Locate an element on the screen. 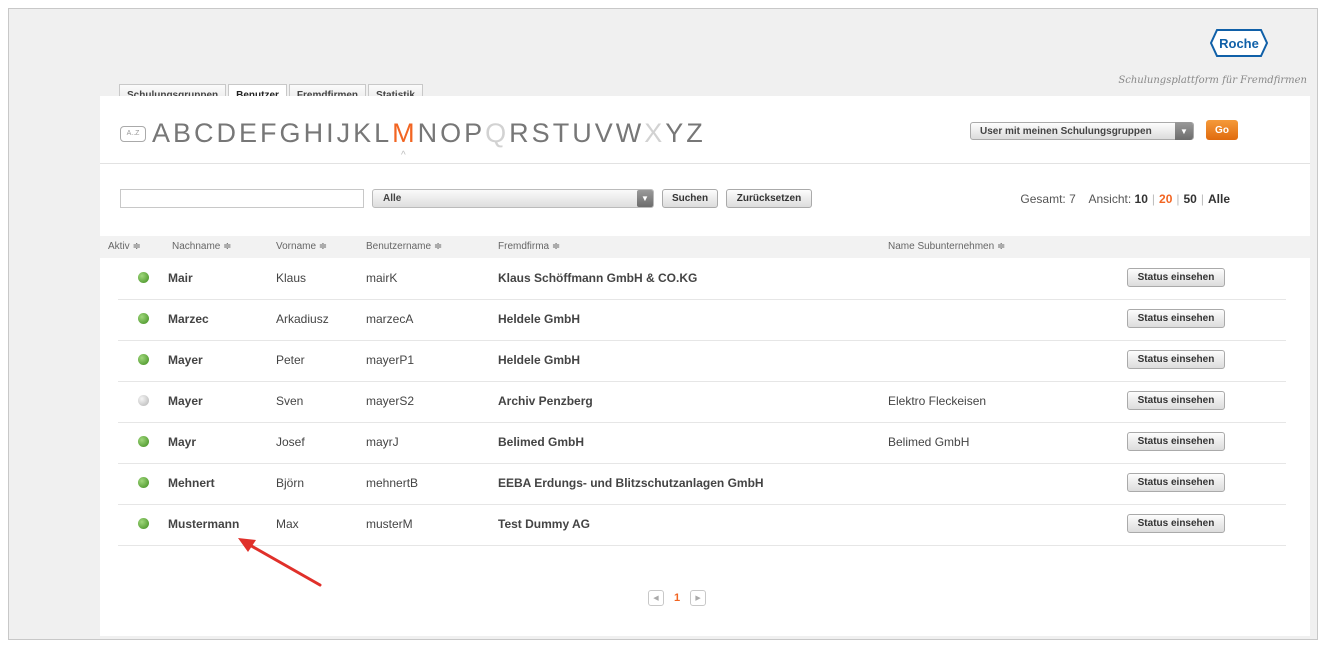 The height and width of the screenshot is (646, 1326). search-button: Suchen is located at coordinates (690, 198).